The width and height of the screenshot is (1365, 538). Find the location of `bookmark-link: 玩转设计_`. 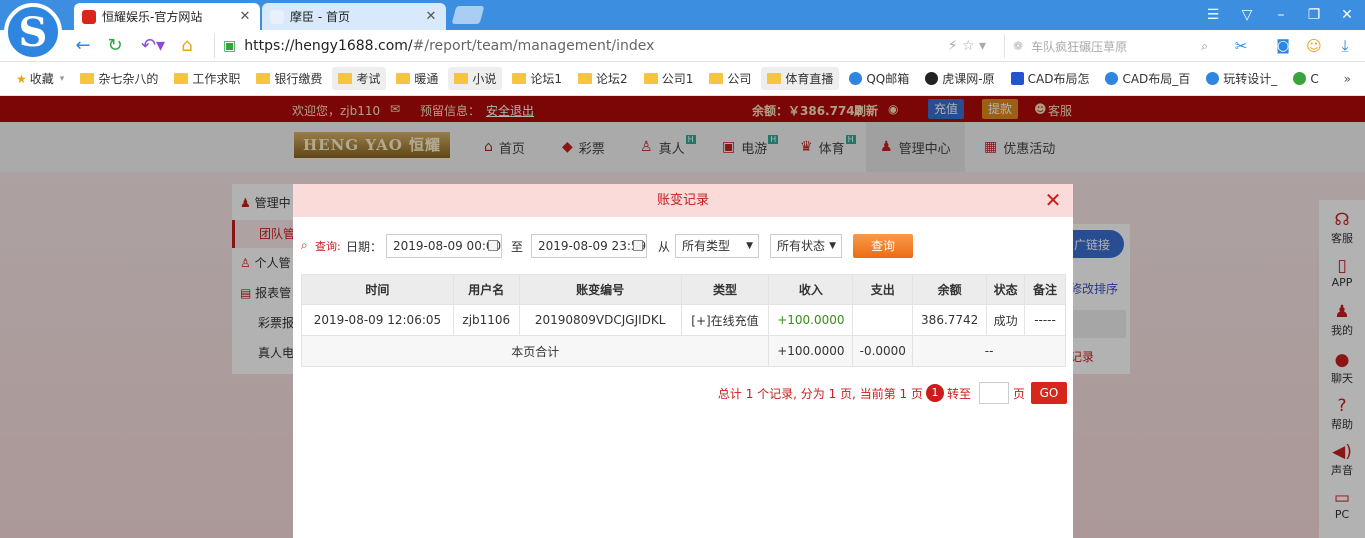

bookmark-link: 玩转设计_ is located at coordinates (1241, 78).